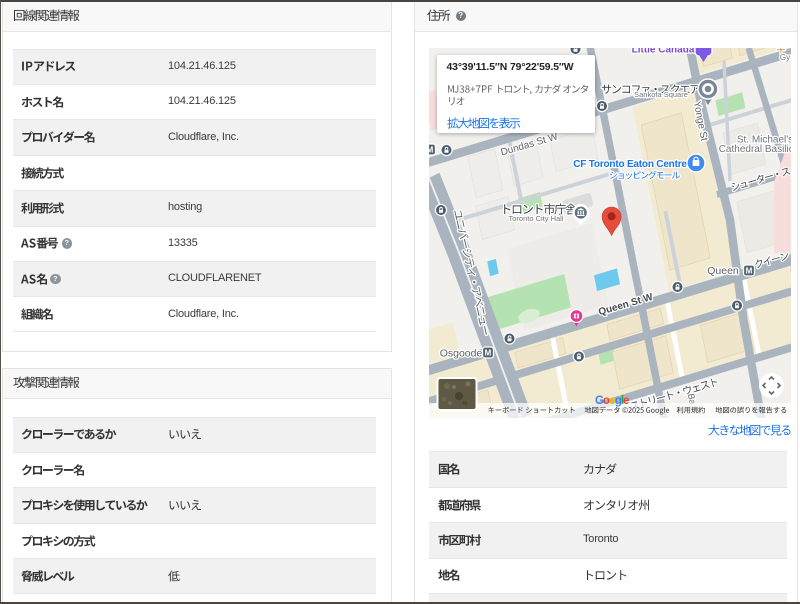 This screenshot has height=604, width=800. I want to click on svg-text: Osgoode, so click(460, 353).